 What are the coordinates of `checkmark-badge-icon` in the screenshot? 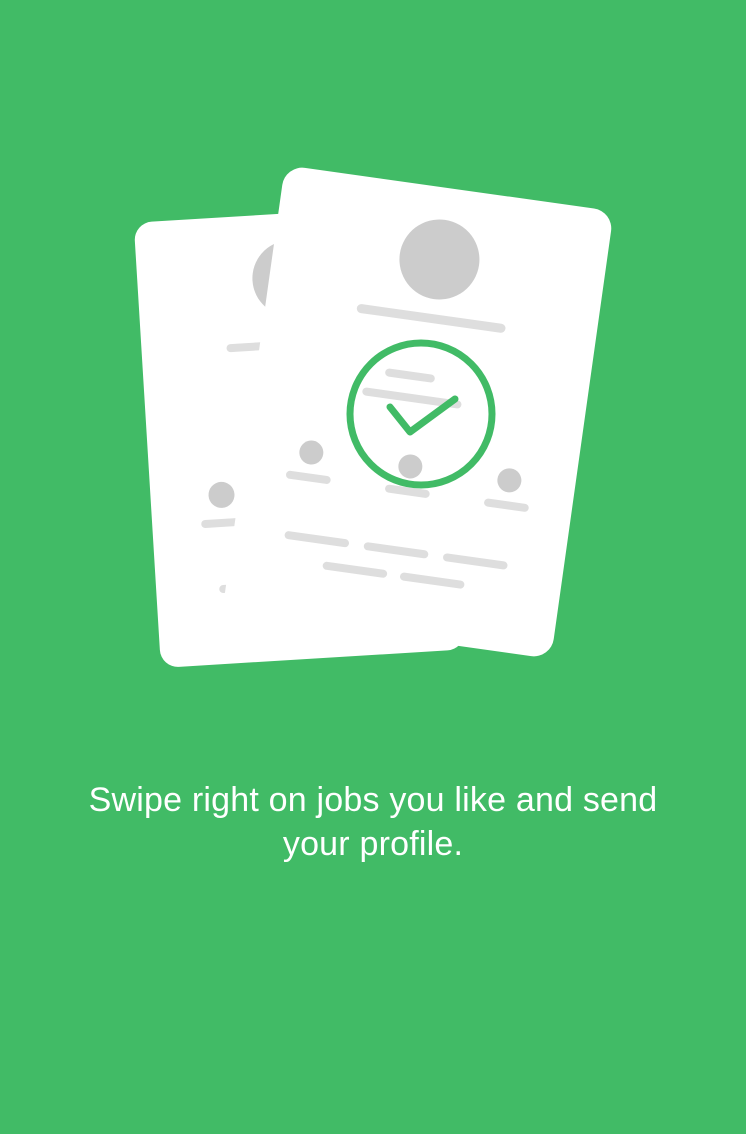 It's located at (421, 414).